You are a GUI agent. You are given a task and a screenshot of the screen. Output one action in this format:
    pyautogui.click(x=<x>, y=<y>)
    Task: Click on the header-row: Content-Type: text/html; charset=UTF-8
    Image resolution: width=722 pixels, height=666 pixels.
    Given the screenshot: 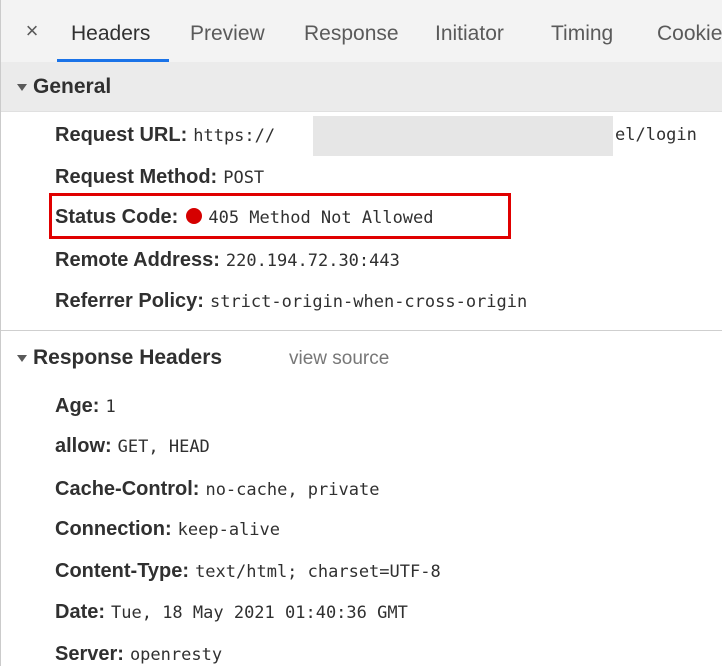 What is the action you would take?
    pyautogui.click(x=248, y=571)
    